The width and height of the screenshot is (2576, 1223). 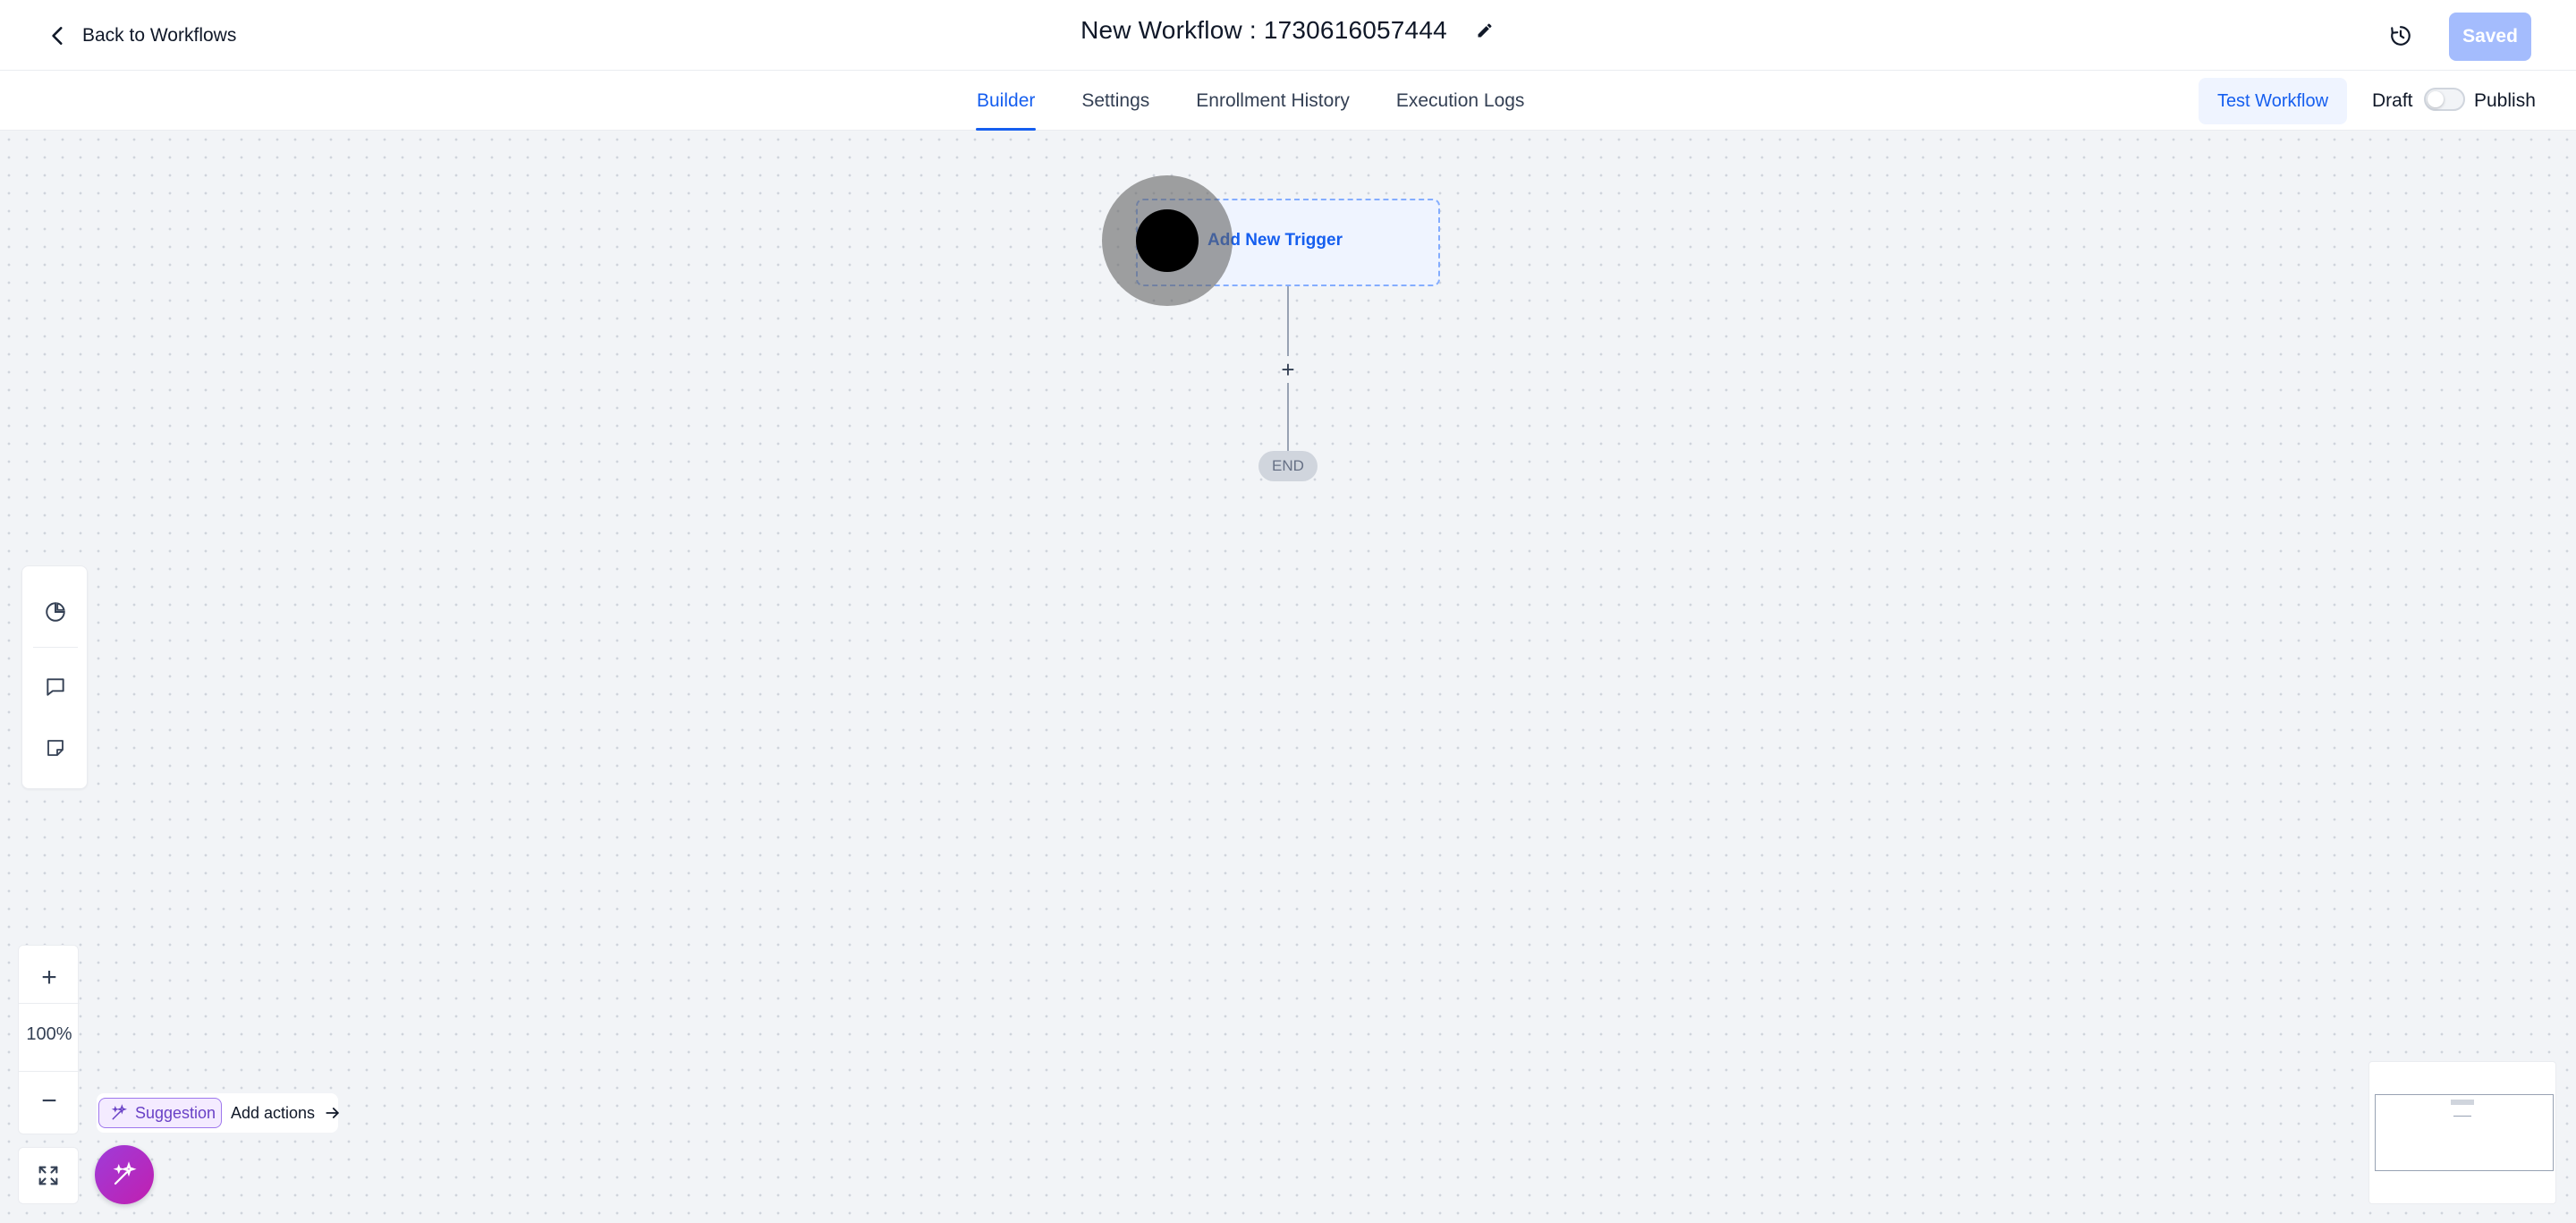 What do you see at coordinates (49, 1034) in the screenshot?
I see `zoom-level: 100%` at bounding box center [49, 1034].